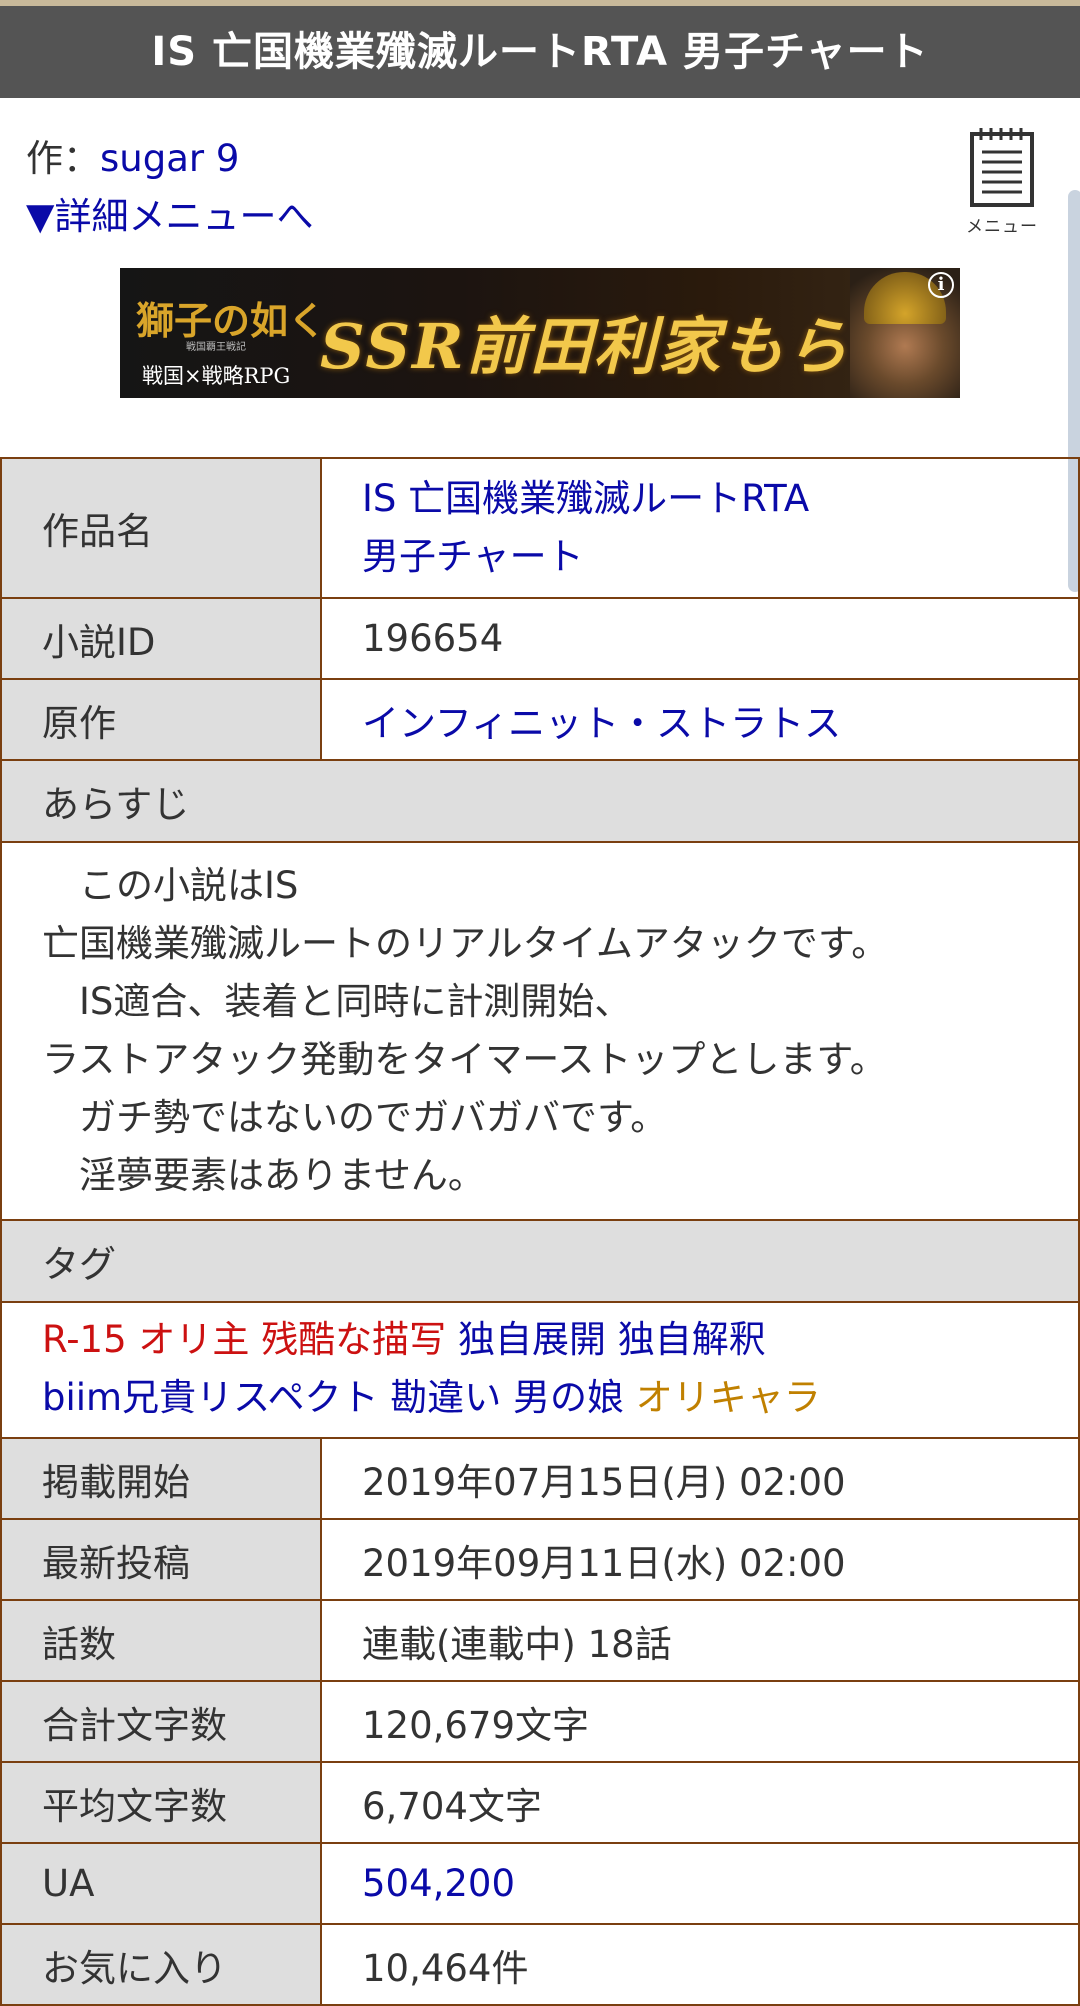 The image size is (1080, 2006). Describe the element at coordinates (465, 943) in the screenshot. I see `synopsis-line: 亡国機業殲滅ルートのリアルタイムアタックです。` at that location.